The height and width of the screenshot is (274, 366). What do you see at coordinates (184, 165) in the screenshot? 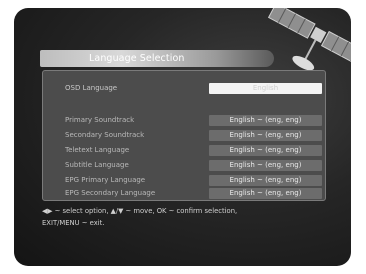
I see `setting-row-subtitle-language: Subtitle Language English ~ (eng, eng)` at bounding box center [184, 165].